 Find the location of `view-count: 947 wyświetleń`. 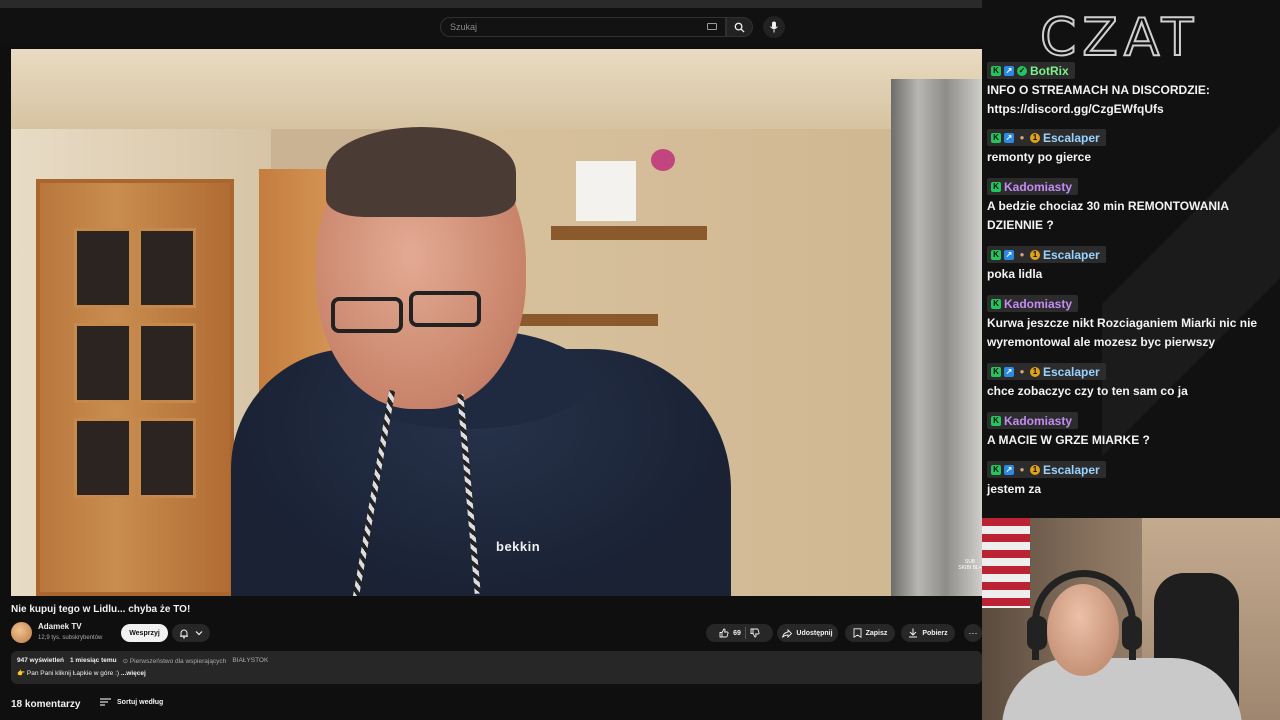

view-count: 947 wyświetleń is located at coordinates (40, 660).